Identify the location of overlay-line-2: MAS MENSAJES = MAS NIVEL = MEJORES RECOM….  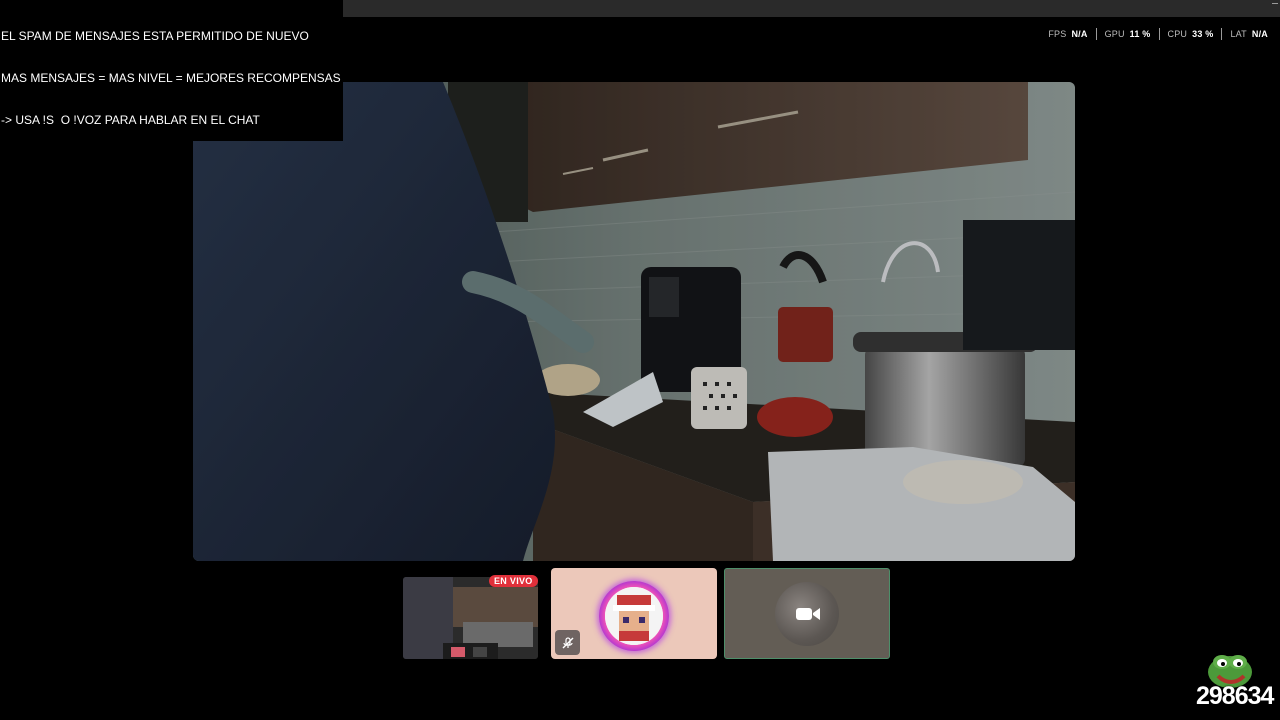
(171, 78).